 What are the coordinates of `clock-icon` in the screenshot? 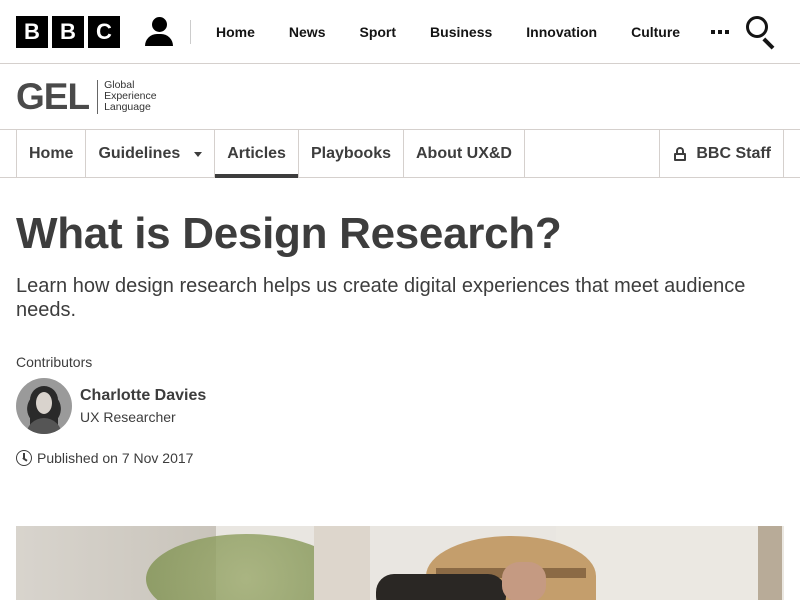 It's located at (24, 458).